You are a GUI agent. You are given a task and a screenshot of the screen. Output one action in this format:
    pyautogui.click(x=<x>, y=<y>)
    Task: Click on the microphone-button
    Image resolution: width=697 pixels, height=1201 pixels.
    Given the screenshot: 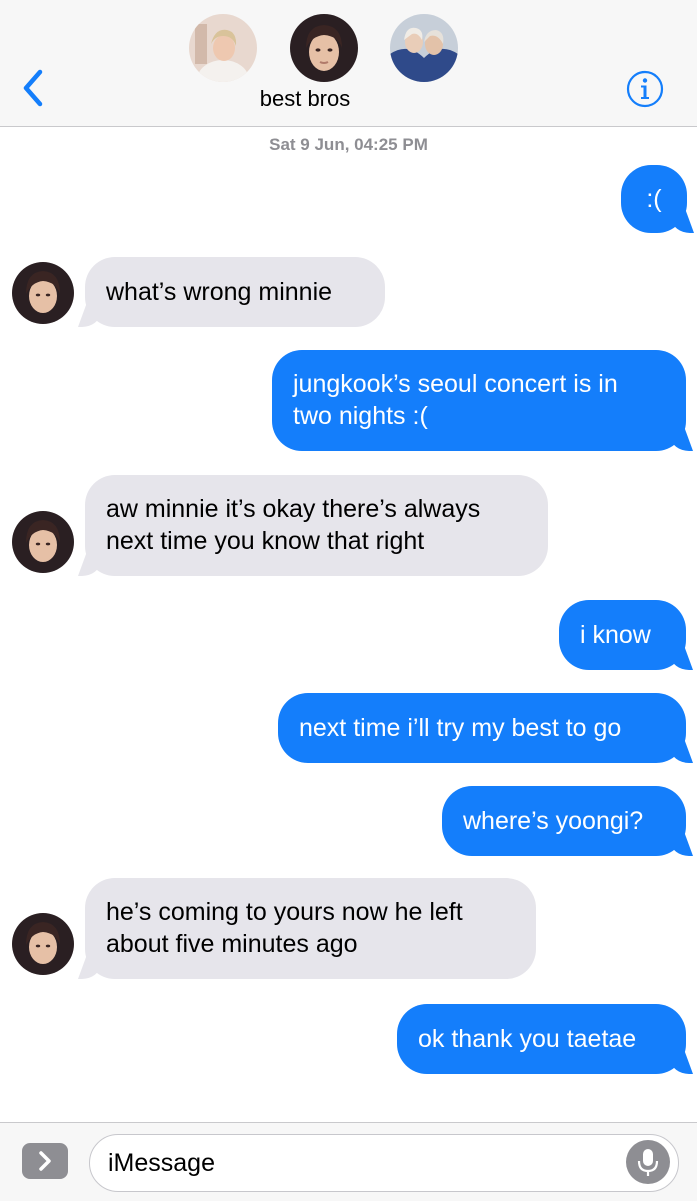 What is the action you would take?
    pyautogui.click(x=648, y=1162)
    